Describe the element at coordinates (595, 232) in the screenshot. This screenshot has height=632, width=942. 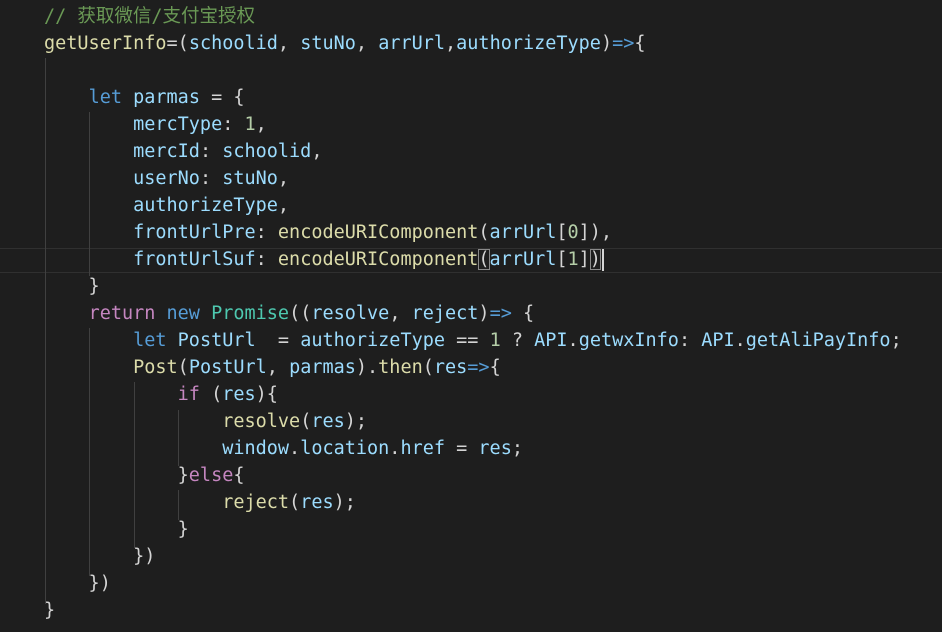
I see `code-token: ]),` at that location.